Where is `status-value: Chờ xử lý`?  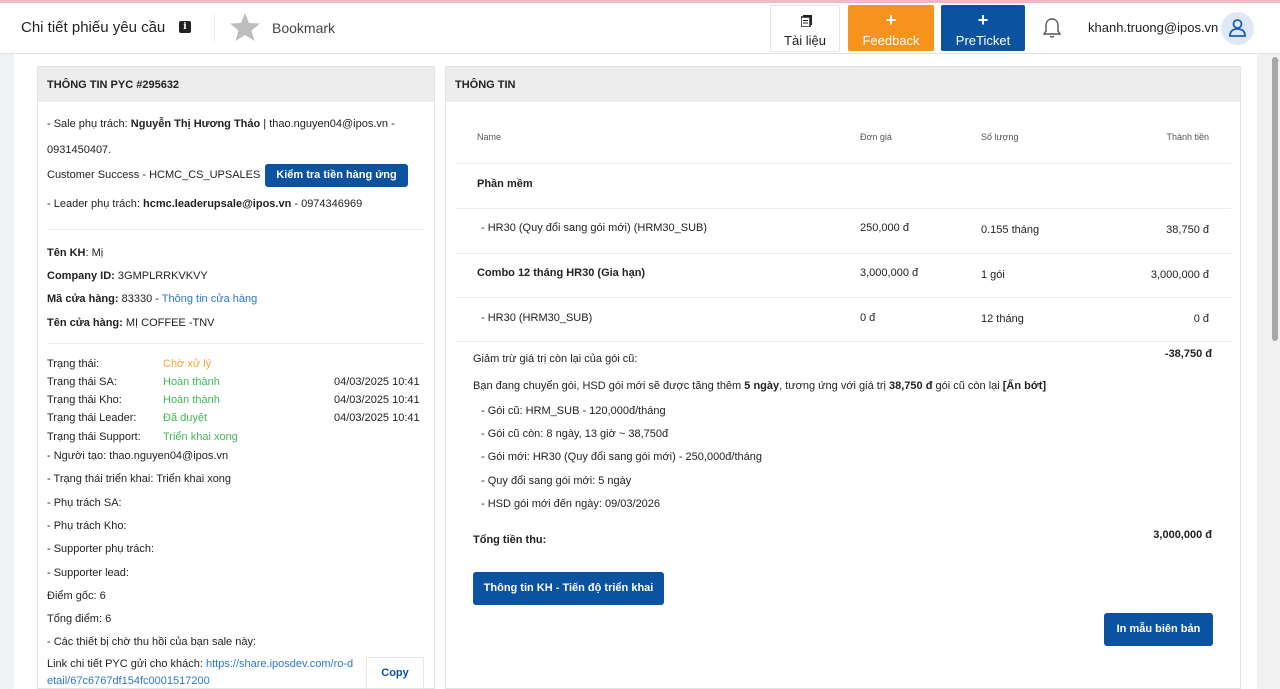
status-value: Chờ xử lý is located at coordinates (187, 364).